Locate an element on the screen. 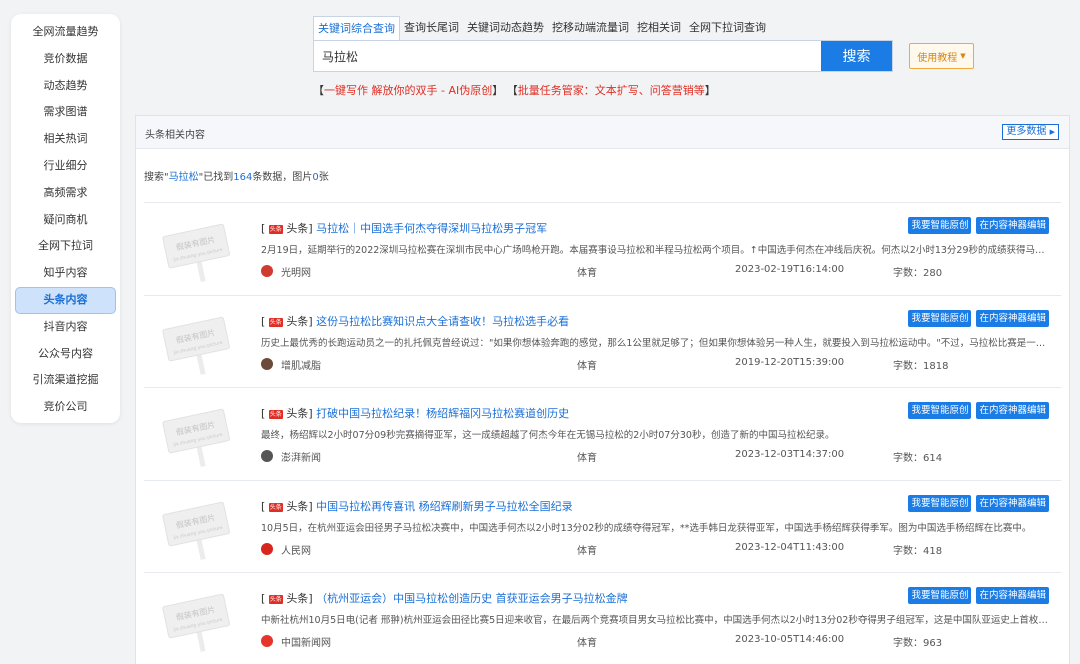 The image size is (1080, 664). media-name: 增肌减脂 is located at coordinates (301, 366).